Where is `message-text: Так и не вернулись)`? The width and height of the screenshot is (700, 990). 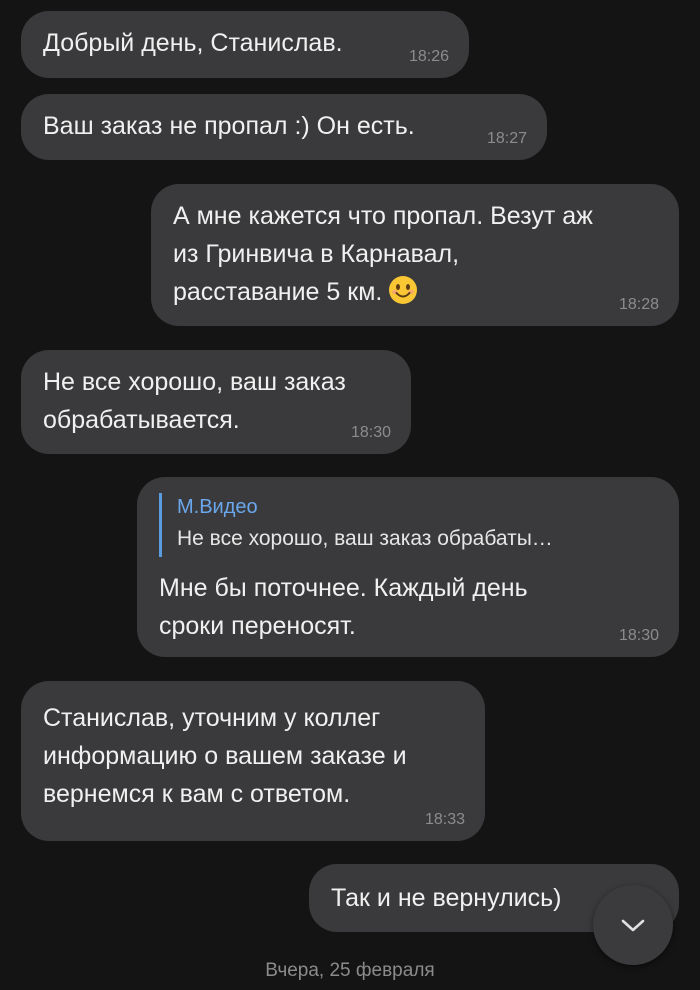
message-text: Так и не вернулись) is located at coordinates (446, 898).